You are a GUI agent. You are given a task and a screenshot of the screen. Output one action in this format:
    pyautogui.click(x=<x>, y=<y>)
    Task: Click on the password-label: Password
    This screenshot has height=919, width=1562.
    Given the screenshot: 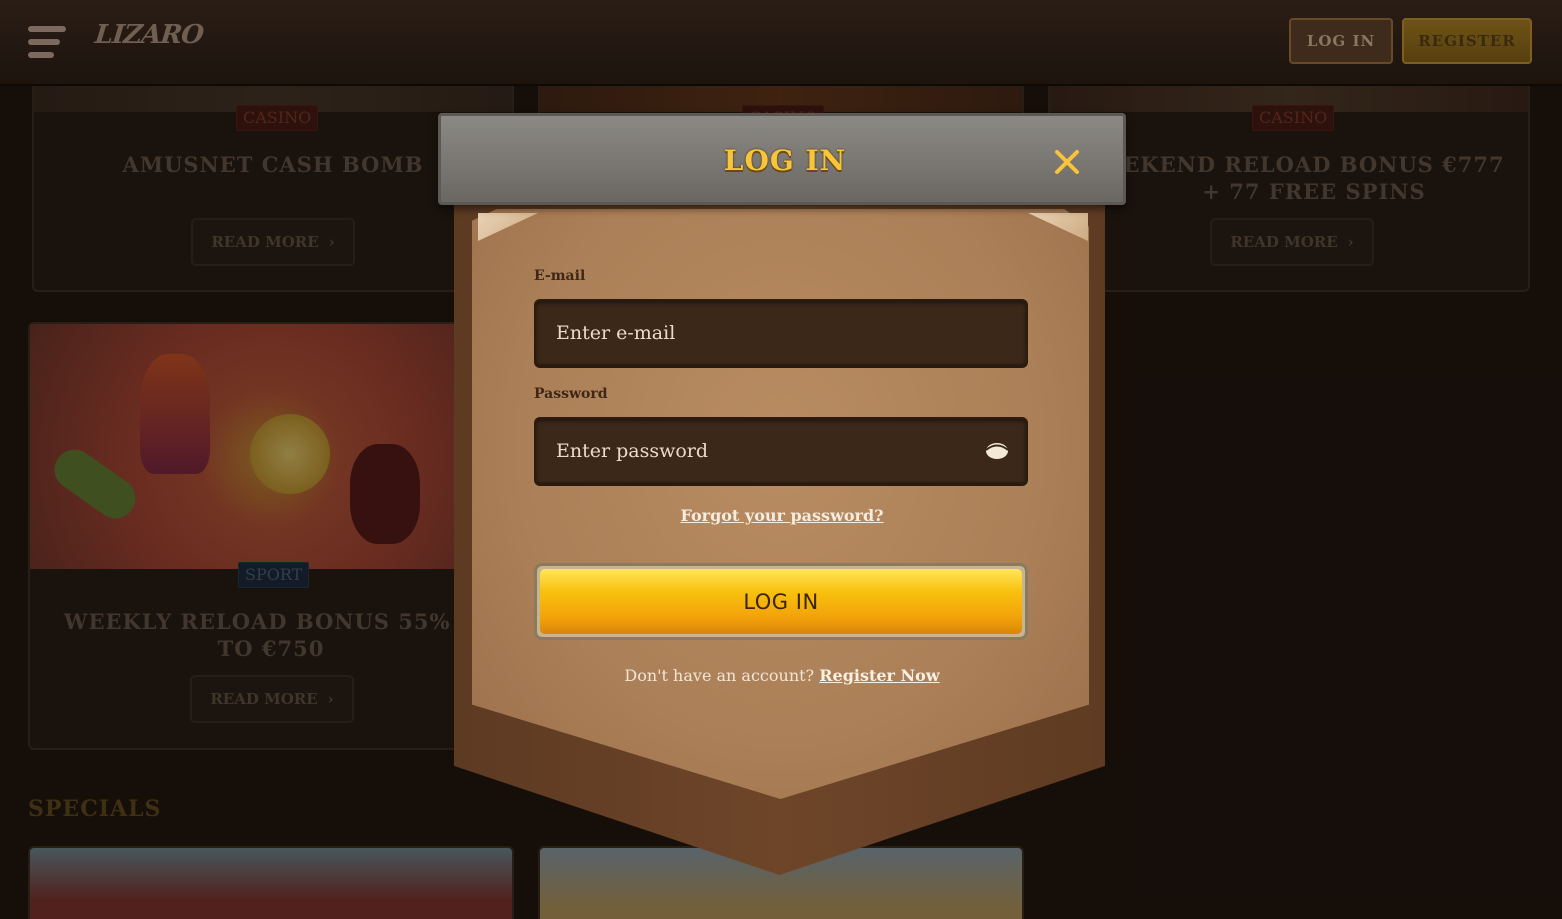 What is the action you would take?
    pyautogui.click(x=571, y=394)
    